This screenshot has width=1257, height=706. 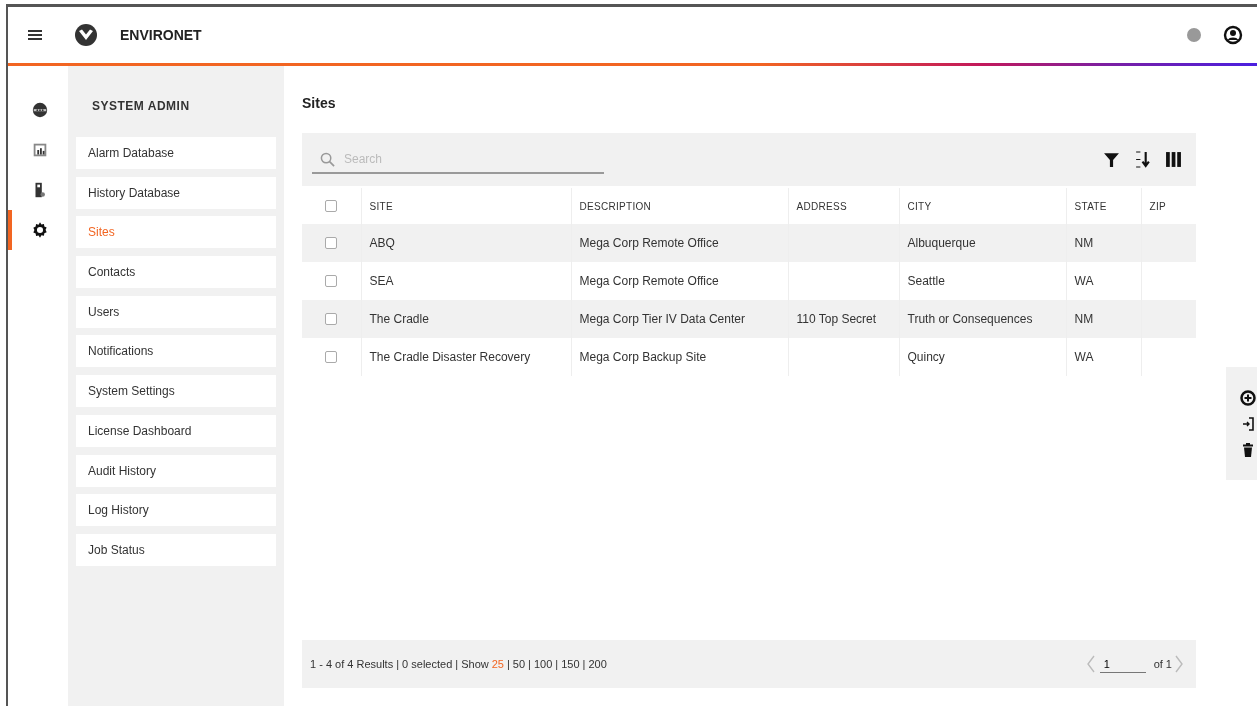 I want to click on page-total: of 1, so click(x=1162, y=664).